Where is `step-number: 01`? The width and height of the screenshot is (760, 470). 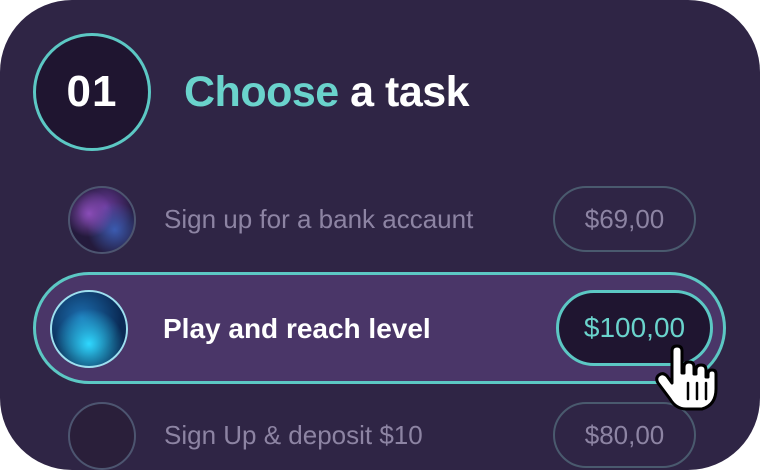 step-number: 01 is located at coordinates (92, 91).